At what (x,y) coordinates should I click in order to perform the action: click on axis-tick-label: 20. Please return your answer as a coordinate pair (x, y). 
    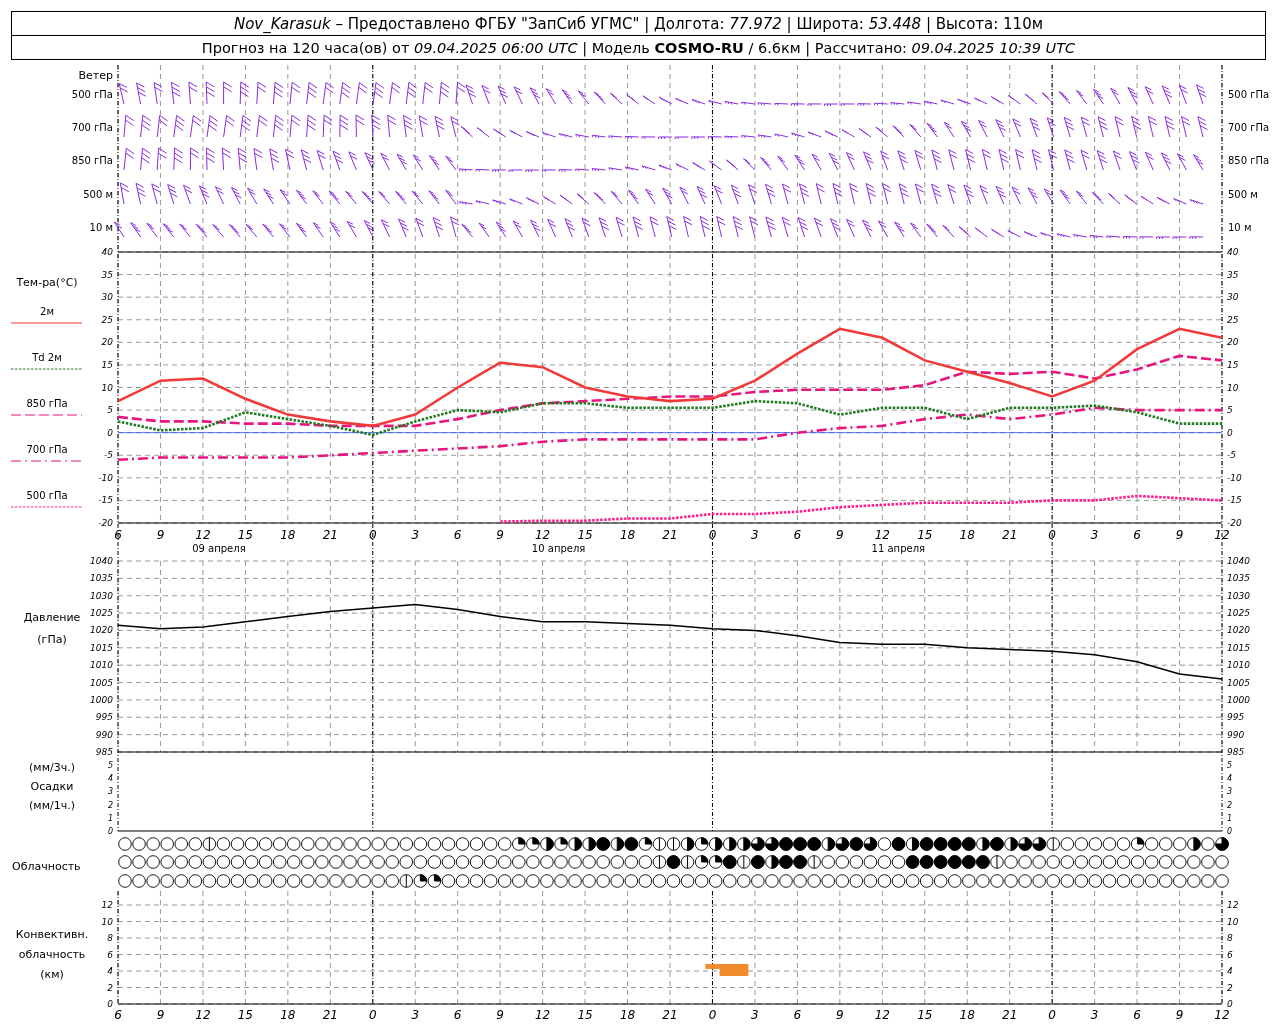
    Looking at the image, I should click on (107, 342).